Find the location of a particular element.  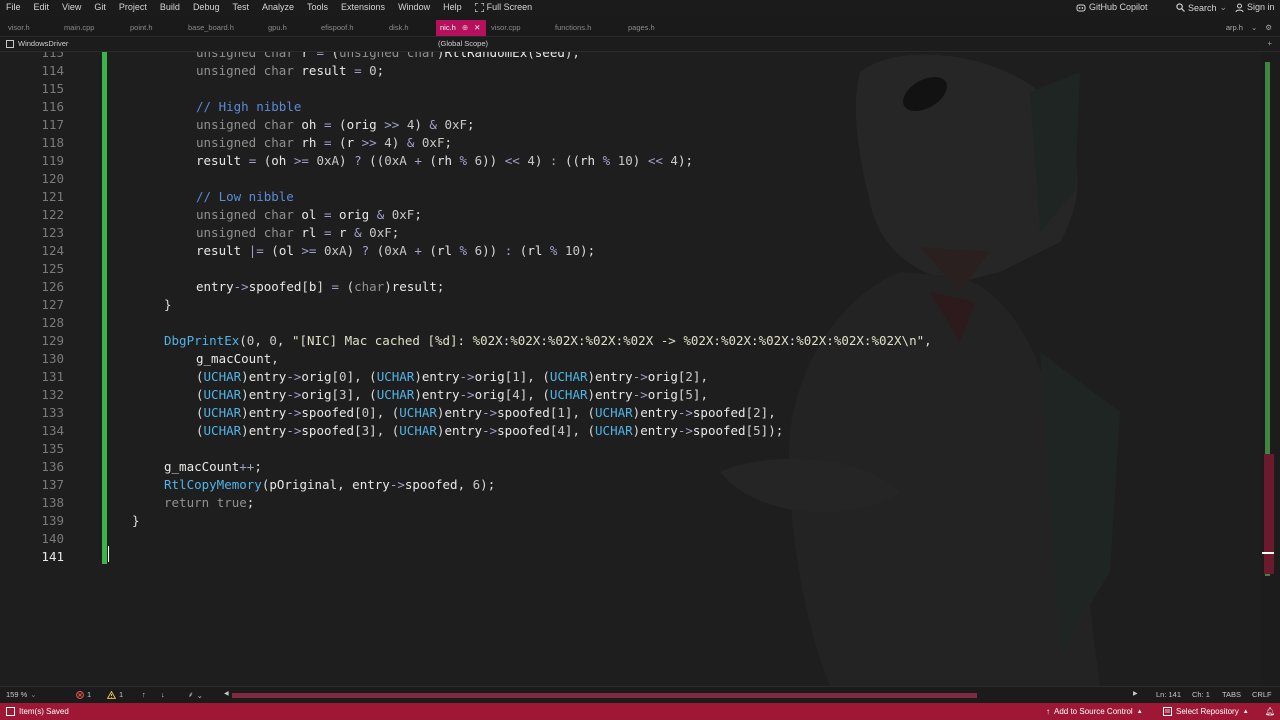

tab-point-h: point.h is located at coordinates (141, 27).